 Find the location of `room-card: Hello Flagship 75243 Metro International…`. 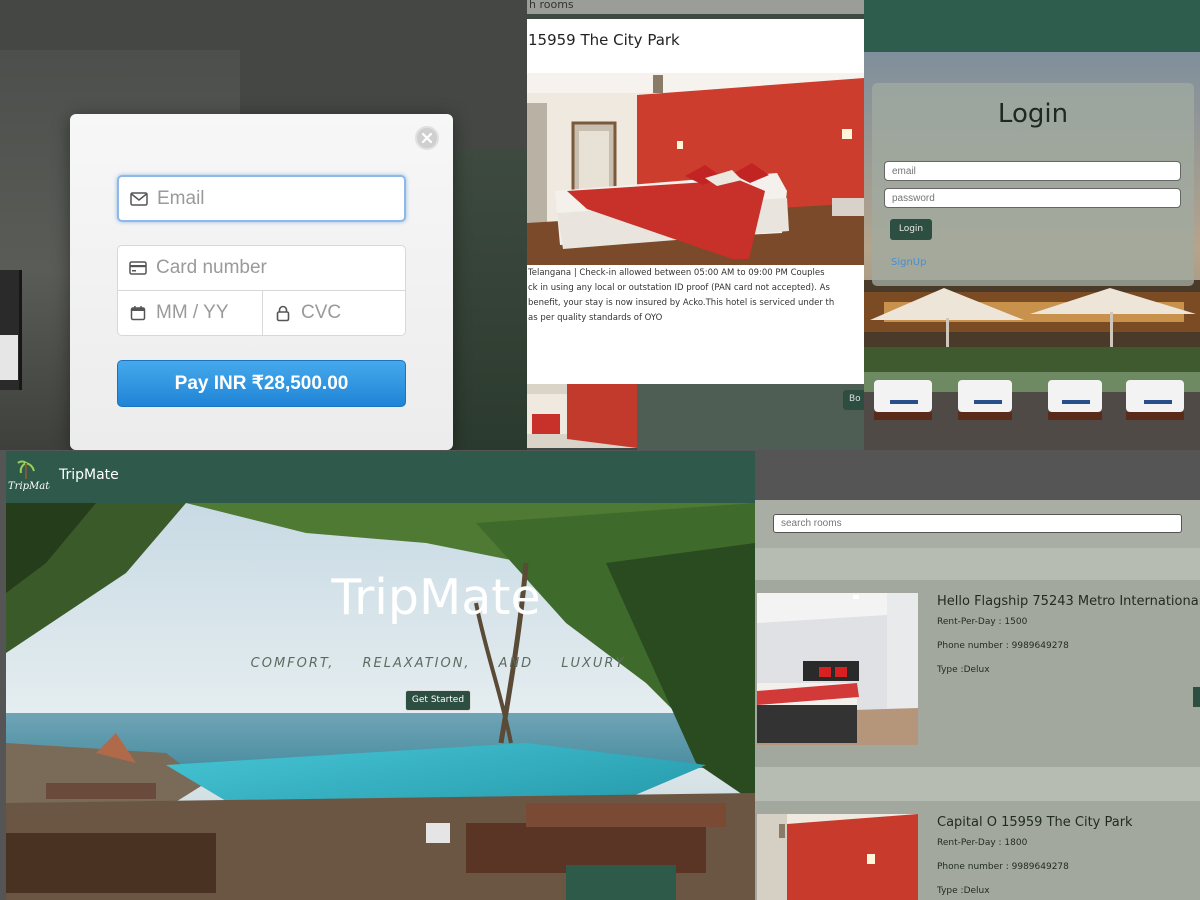

room-card: Hello Flagship 75243 Metro International… is located at coordinates (977, 673).